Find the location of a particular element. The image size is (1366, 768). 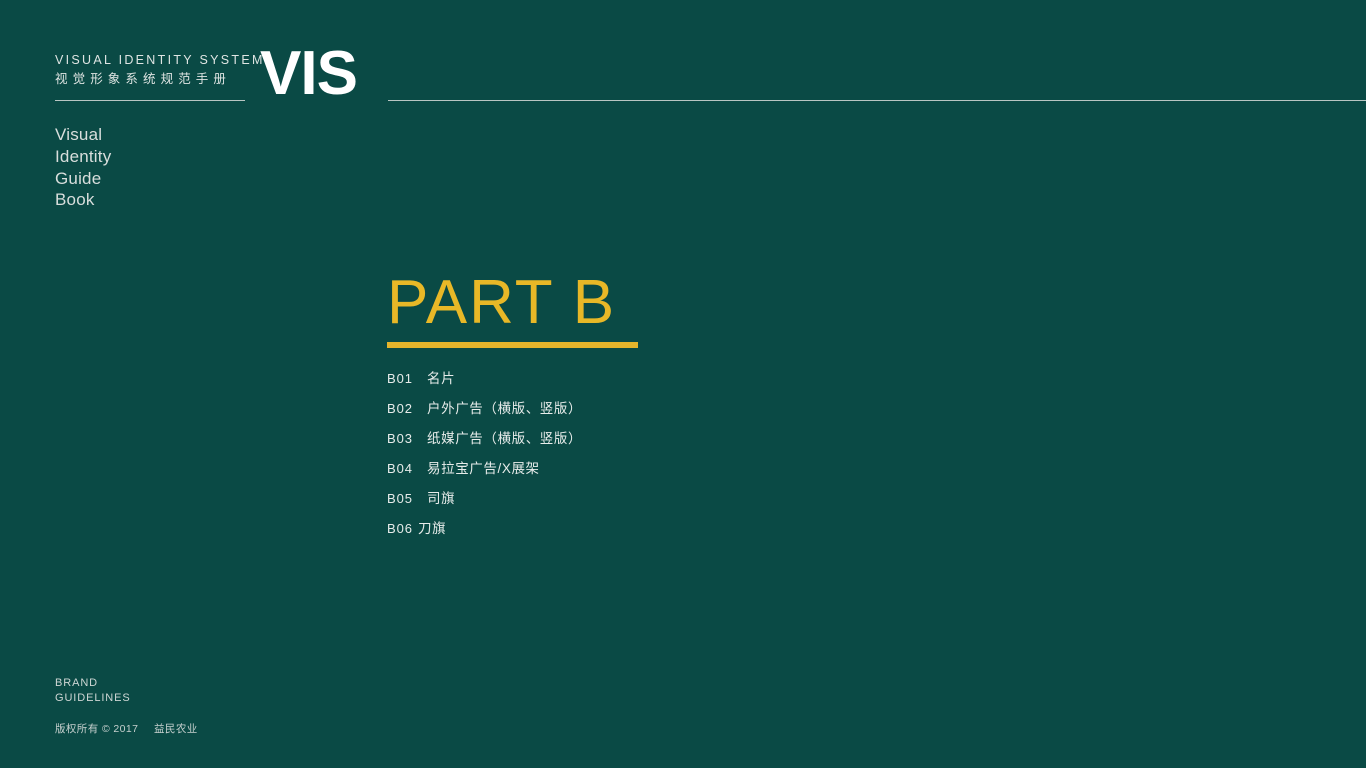

toc-item-b06: B06 刀旗 is located at coordinates (597, 532).